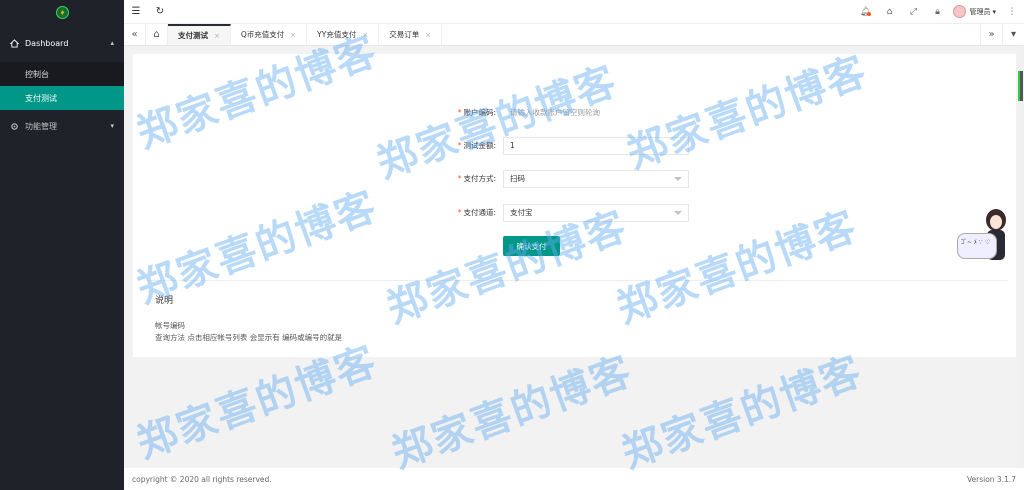 The height and width of the screenshot is (490, 1024). I want to click on sidebar-subnav: 控制台 支付测试, so click(62, 86).